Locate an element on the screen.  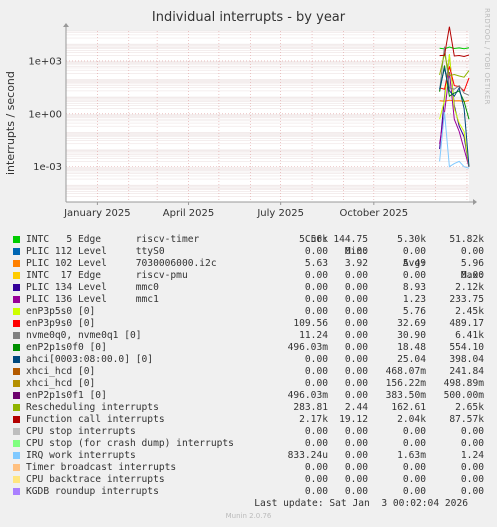
legend-row: CPU backtrace interrupts 0.00 0.00 0.00 0.00 is located at coordinates (252, 480).